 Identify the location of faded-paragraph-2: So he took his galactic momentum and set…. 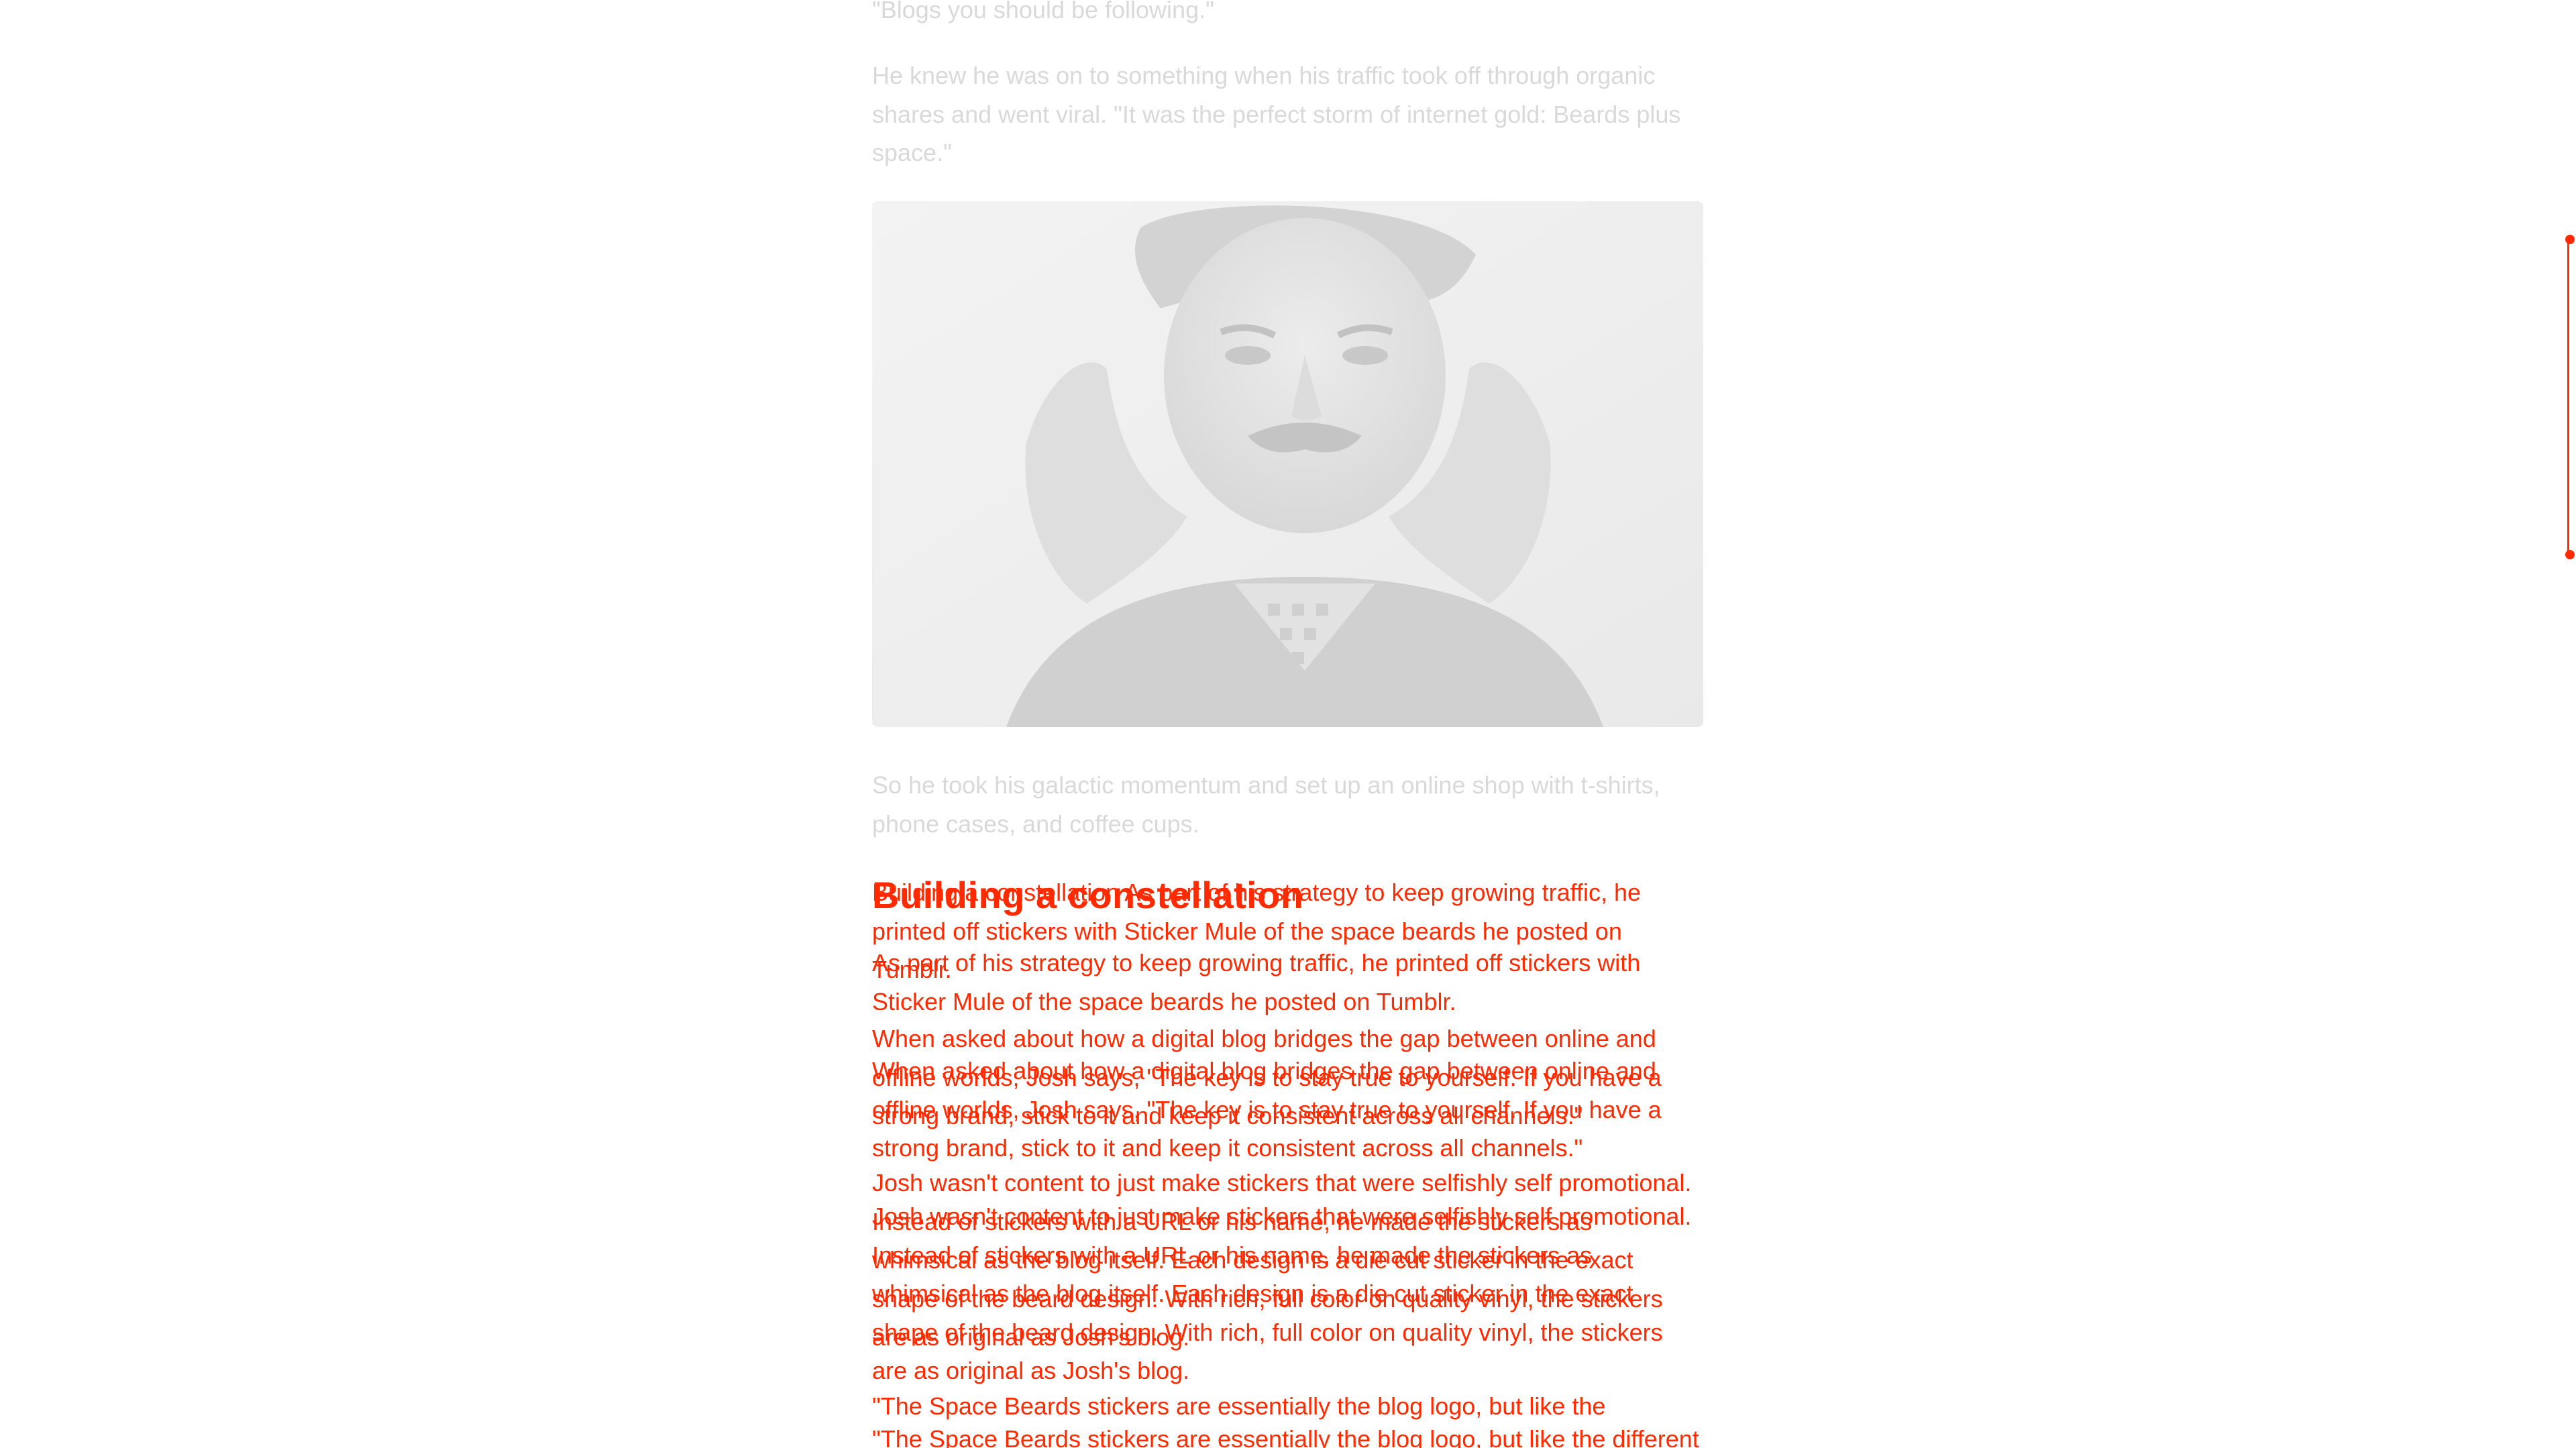
(1266, 804).